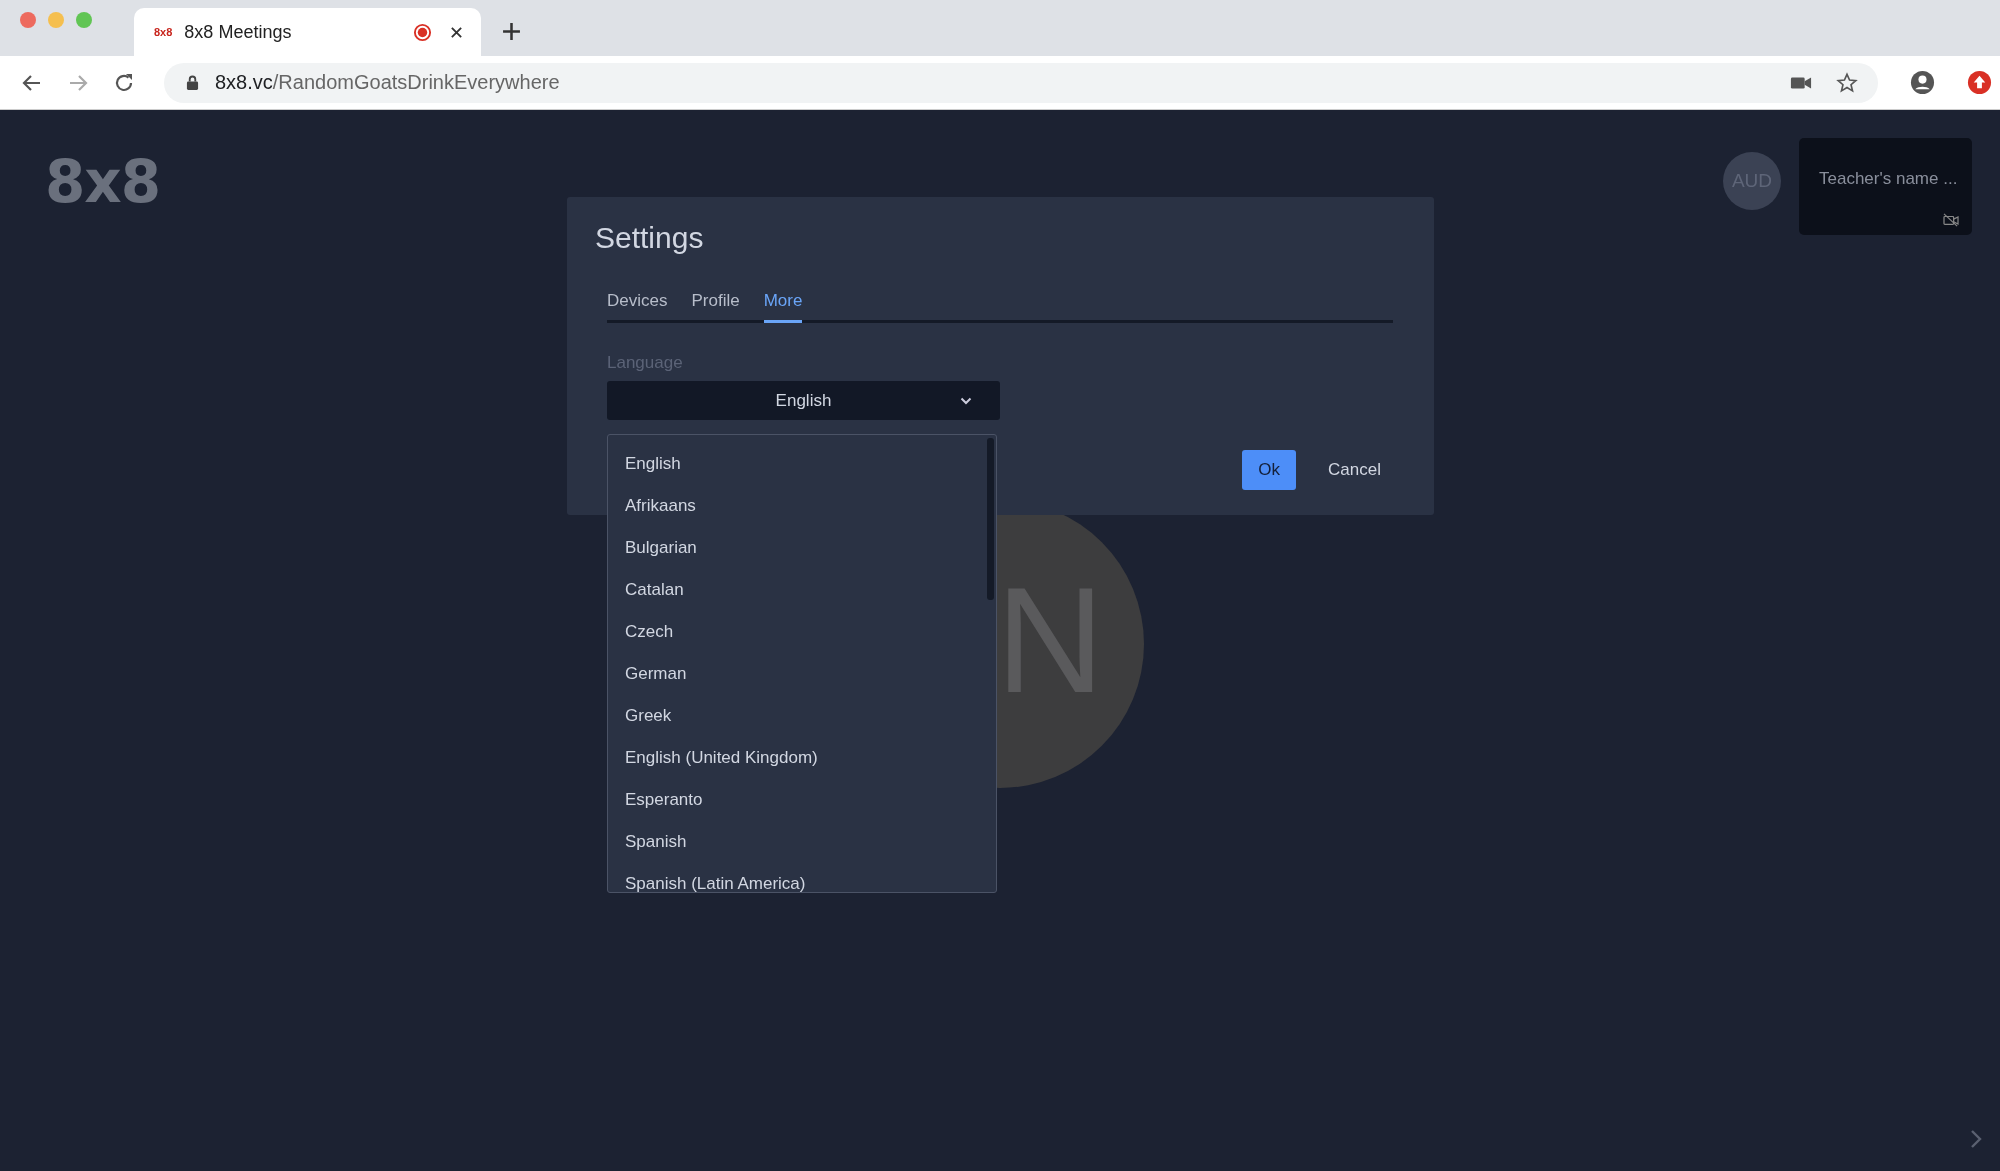  I want to click on language-option: Spanish (Latin America), so click(802, 877).